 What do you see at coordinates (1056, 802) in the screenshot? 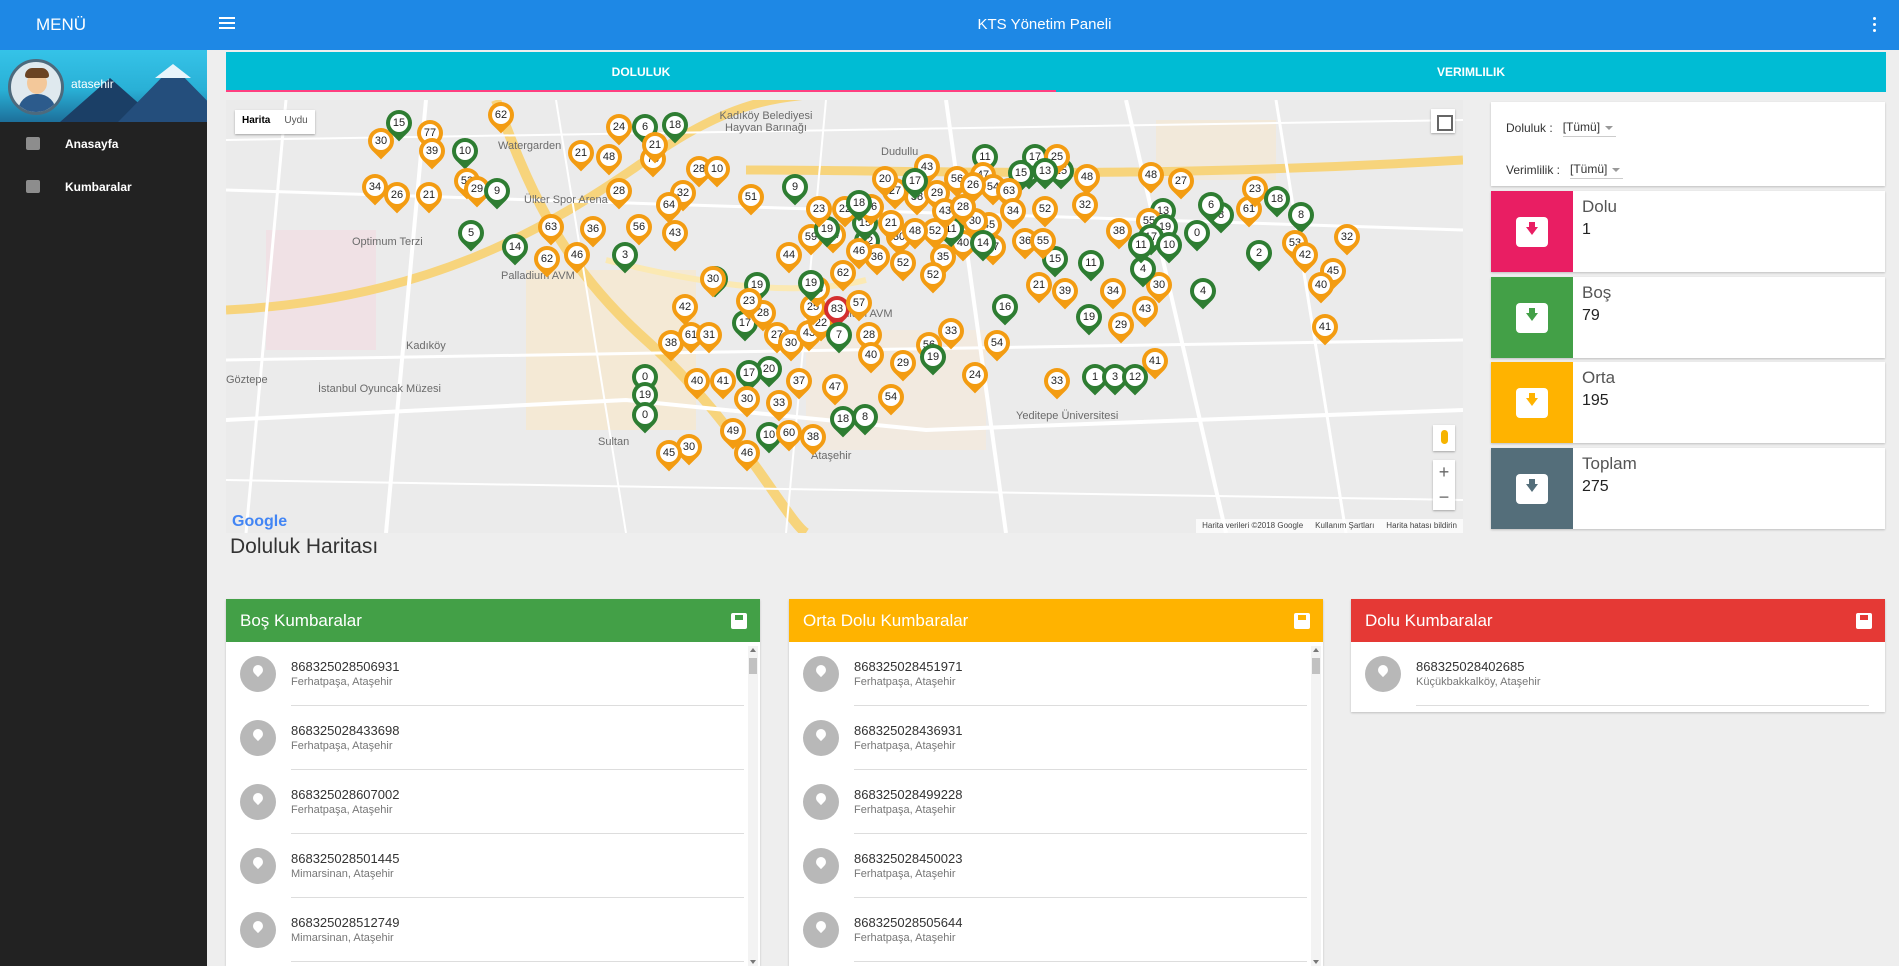
I see `list-item: 868325028499228 Ferhatpaşa, Ataşehir` at bounding box center [1056, 802].